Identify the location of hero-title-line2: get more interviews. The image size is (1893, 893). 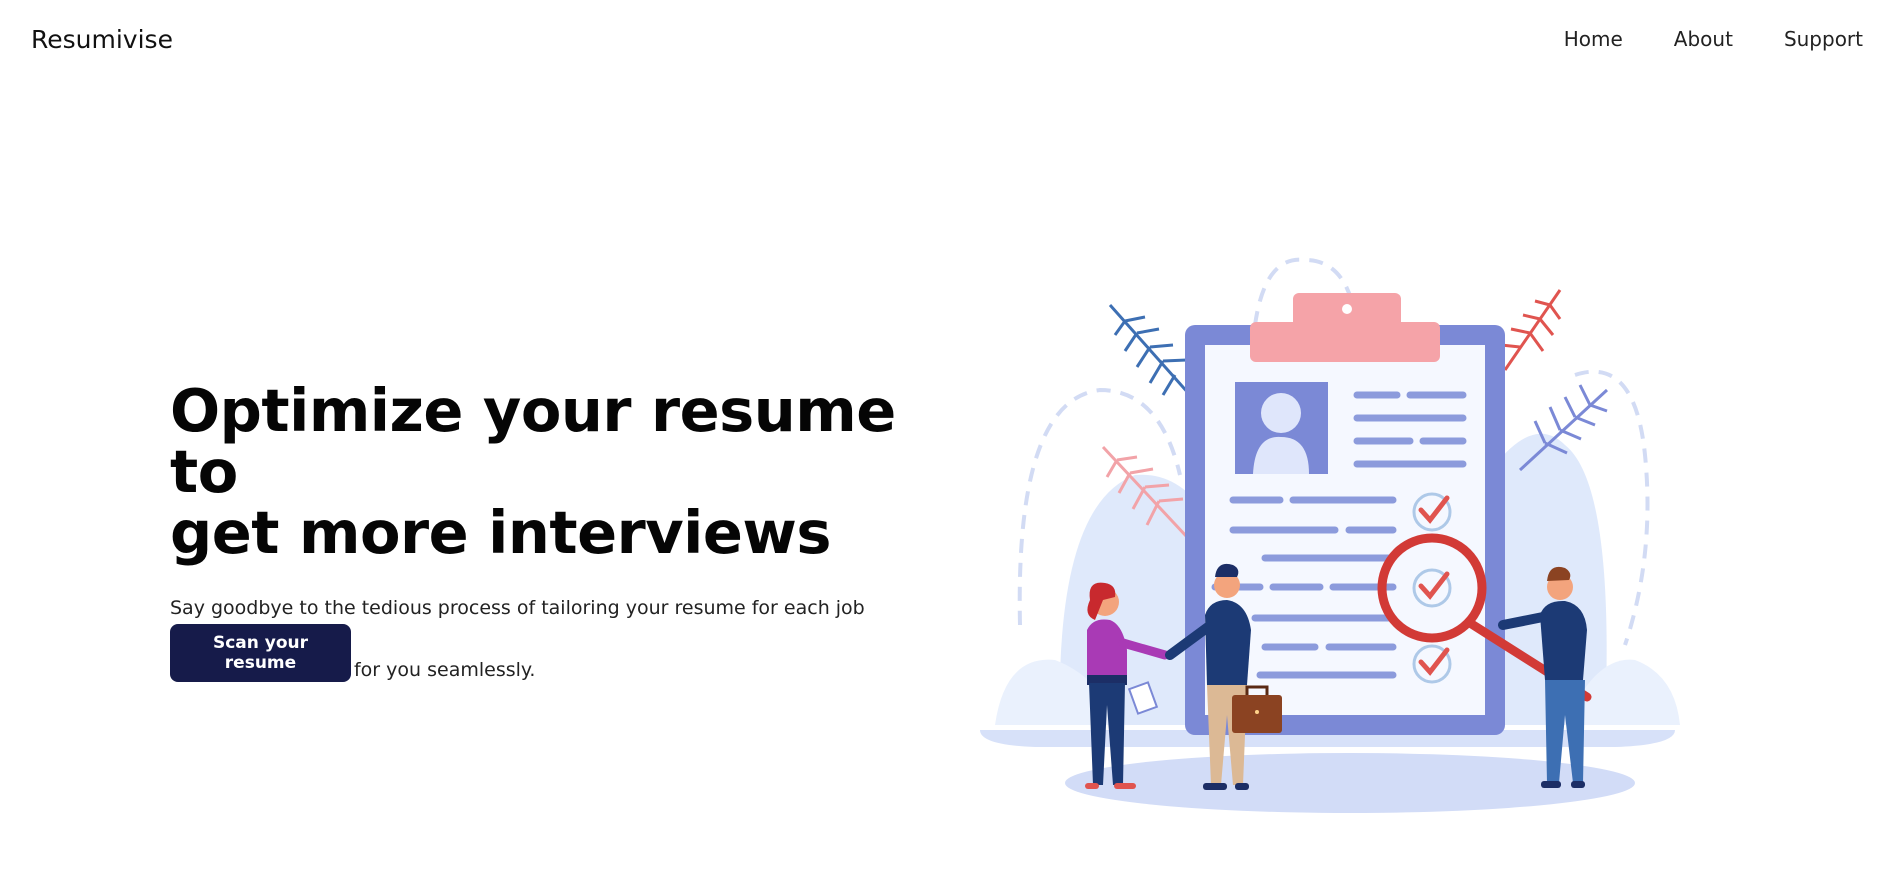
(501, 532).